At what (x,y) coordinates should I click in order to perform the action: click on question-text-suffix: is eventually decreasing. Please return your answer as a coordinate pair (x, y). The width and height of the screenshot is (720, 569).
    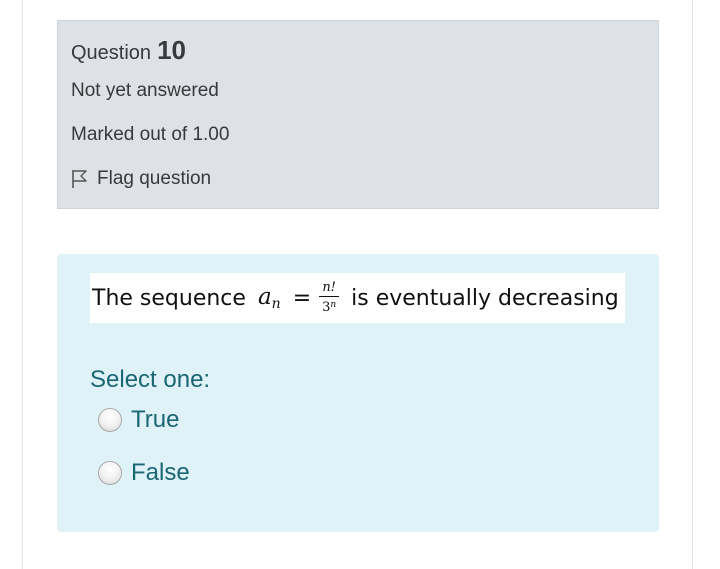
    Looking at the image, I should click on (485, 298).